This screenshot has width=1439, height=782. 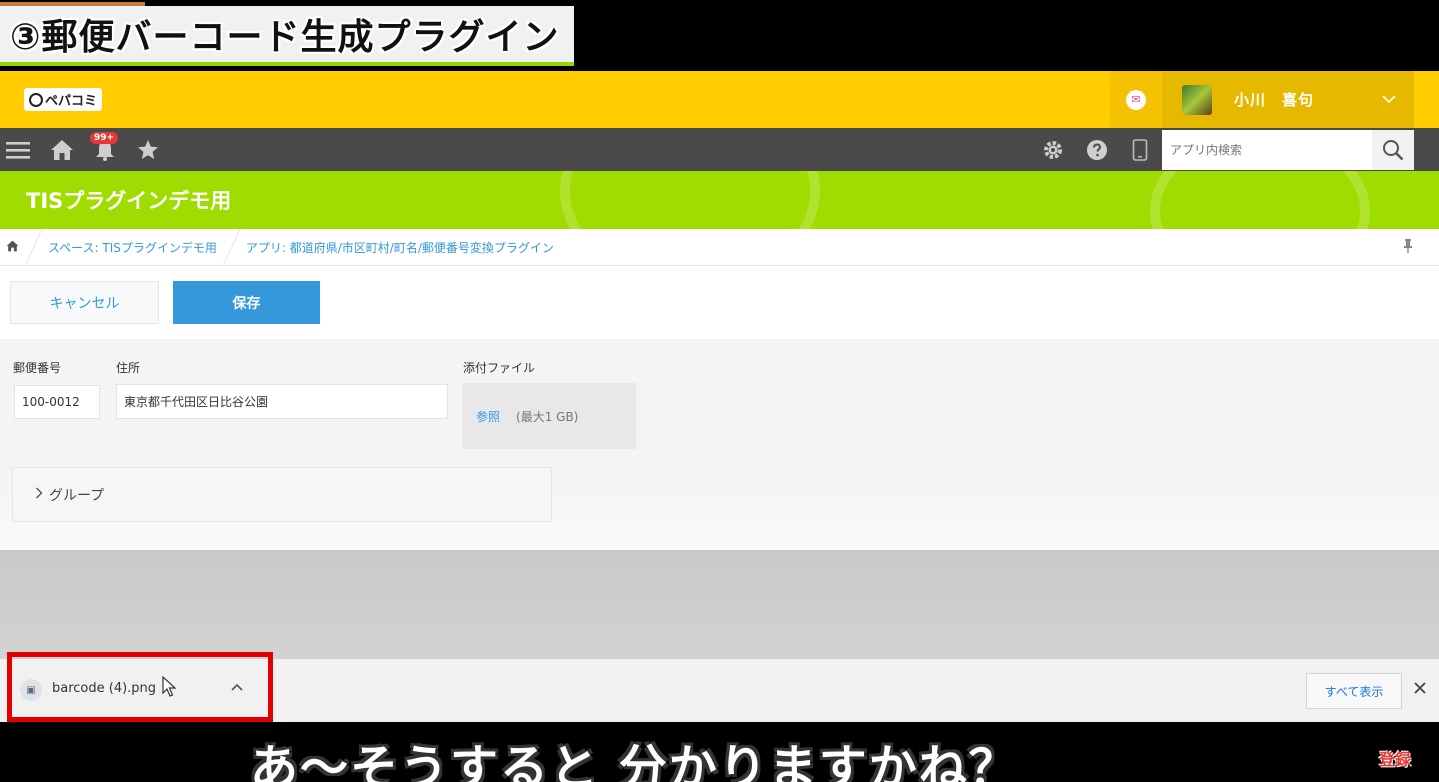 What do you see at coordinates (634, 761) in the screenshot?
I see `video-subtitle: あ〜そうすると 分かりますかね？` at bounding box center [634, 761].